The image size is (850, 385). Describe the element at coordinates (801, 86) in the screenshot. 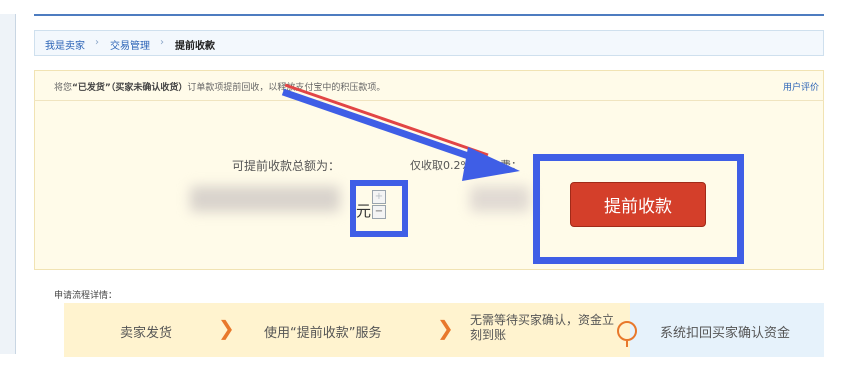

I see `user-rating-link: 用户评价` at that location.